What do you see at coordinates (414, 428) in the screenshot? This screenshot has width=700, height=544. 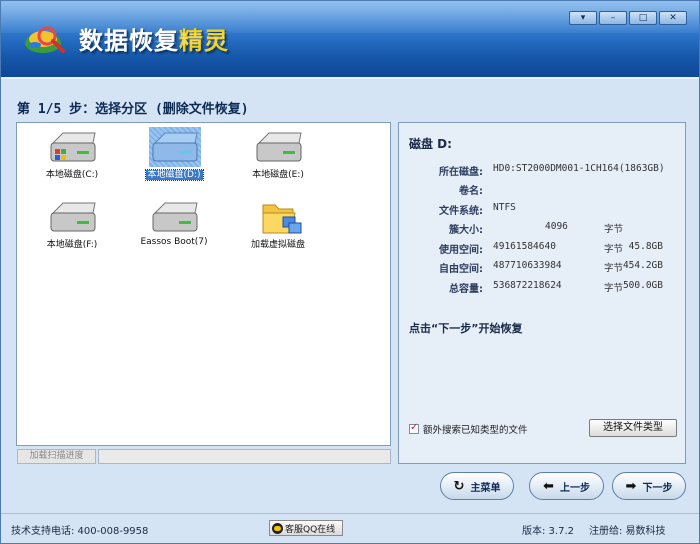 I see `checkbox-checked-icon` at bounding box center [414, 428].